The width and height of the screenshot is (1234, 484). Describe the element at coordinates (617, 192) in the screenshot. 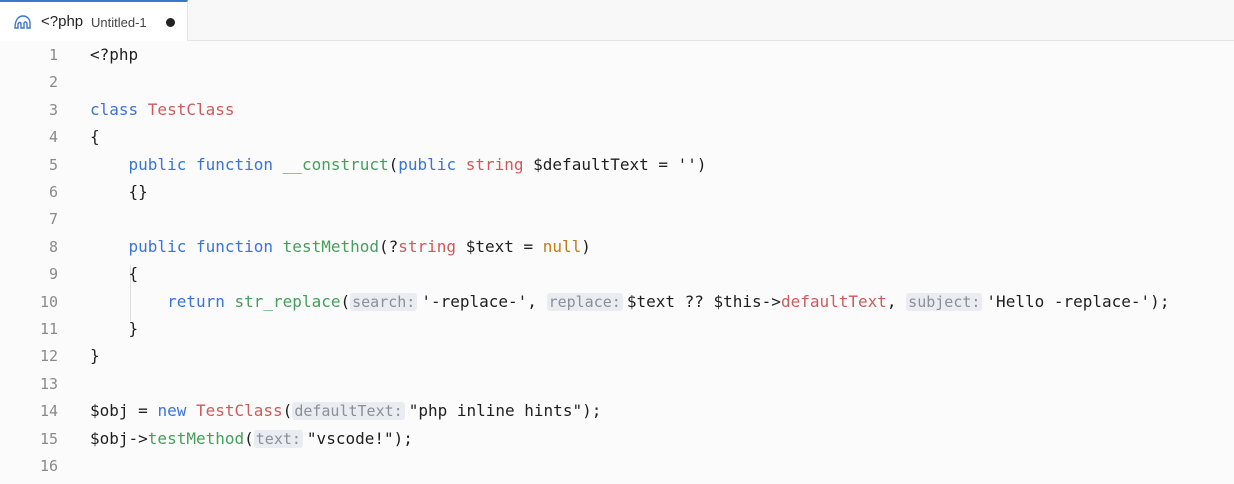

I see `code-line: 6 {}` at that location.